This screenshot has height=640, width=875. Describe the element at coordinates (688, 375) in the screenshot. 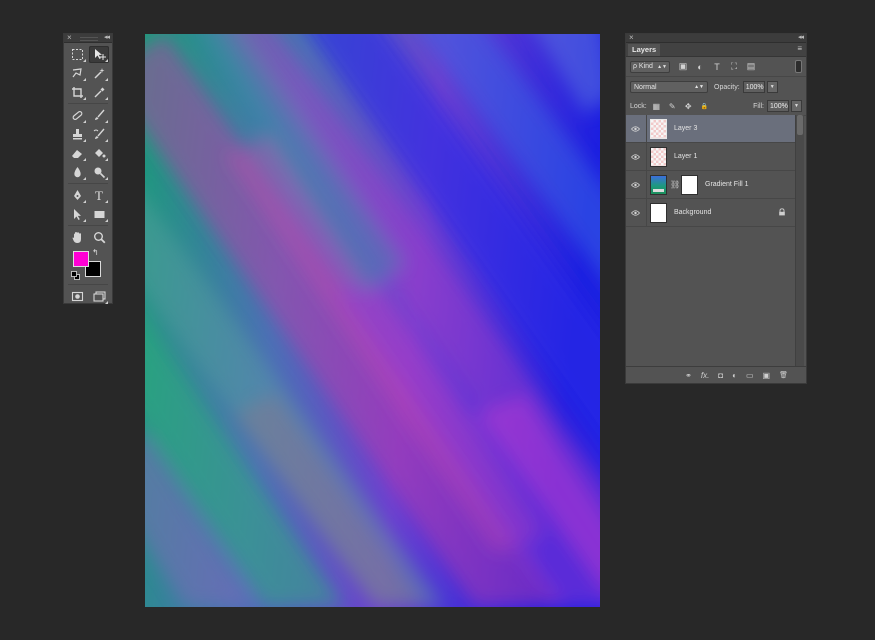

I see `link-layers-icon: ⚭` at that location.